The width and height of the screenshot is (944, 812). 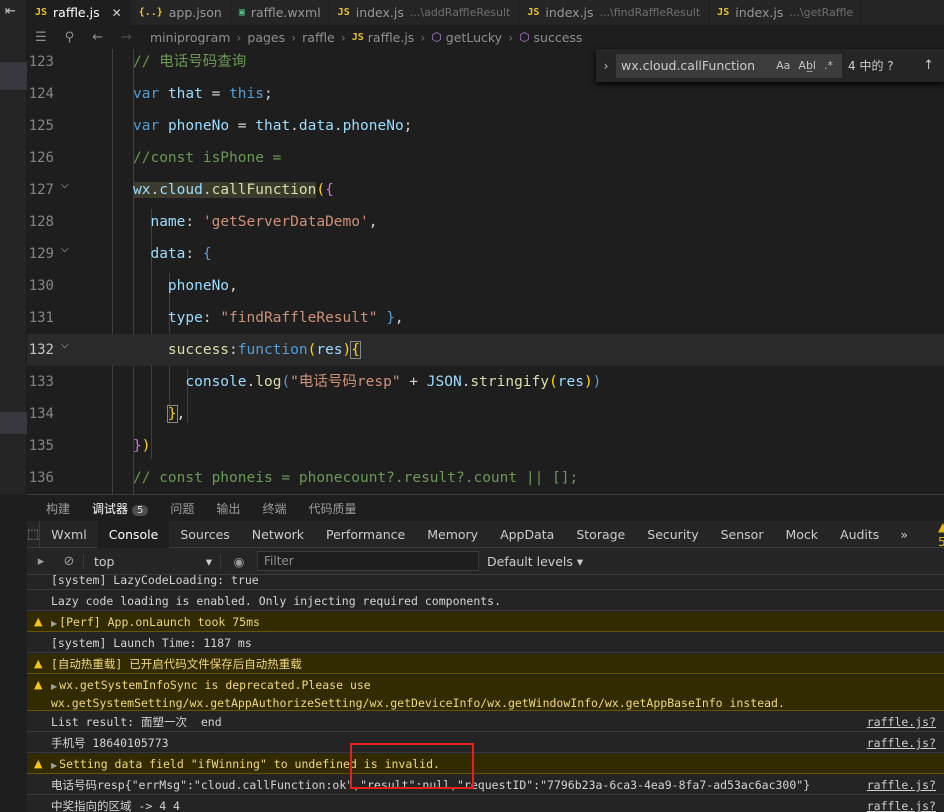 I want to click on editor-tab: JS raffle.js ✕, so click(x=79, y=12).